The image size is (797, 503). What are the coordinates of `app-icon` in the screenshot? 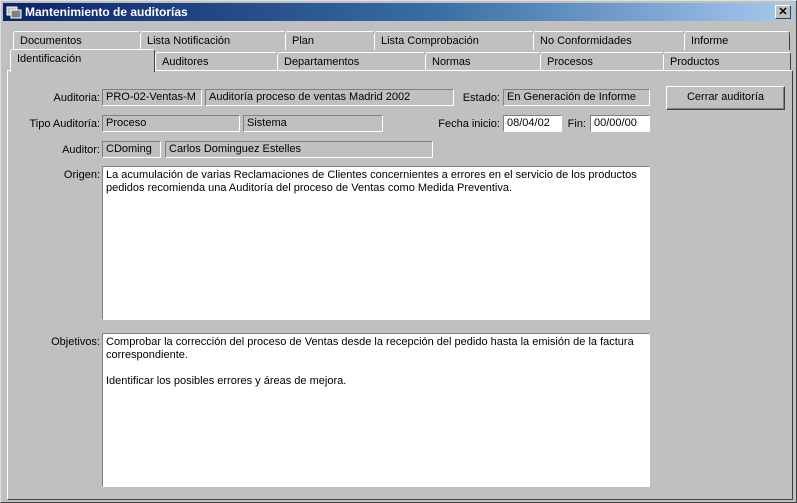 It's located at (14, 12).